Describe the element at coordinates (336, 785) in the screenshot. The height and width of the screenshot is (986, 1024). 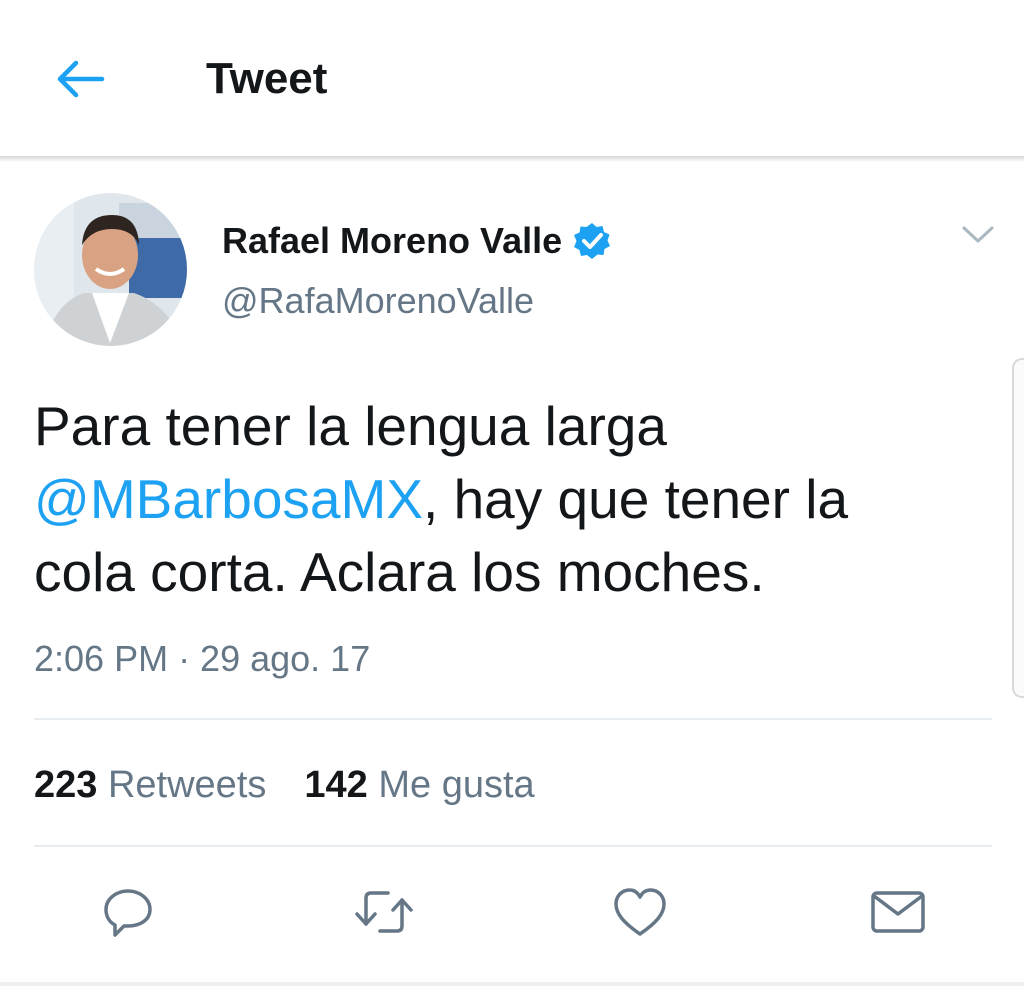
I see `likes-count: 142` at that location.